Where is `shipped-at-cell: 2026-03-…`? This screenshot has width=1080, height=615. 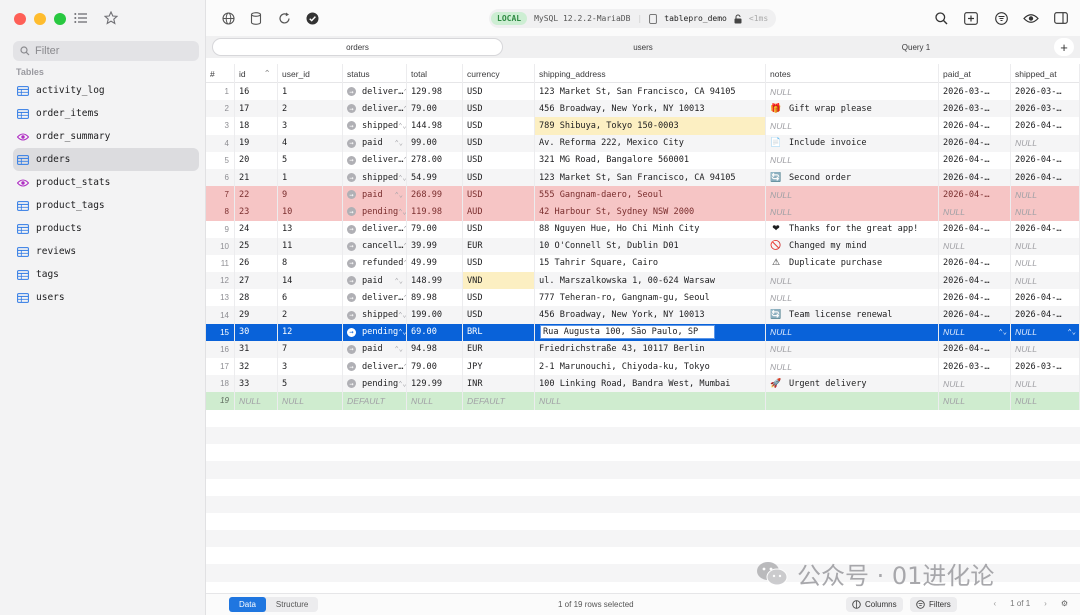
shipped-at-cell: 2026-03-… is located at coordinates (1045, 109).